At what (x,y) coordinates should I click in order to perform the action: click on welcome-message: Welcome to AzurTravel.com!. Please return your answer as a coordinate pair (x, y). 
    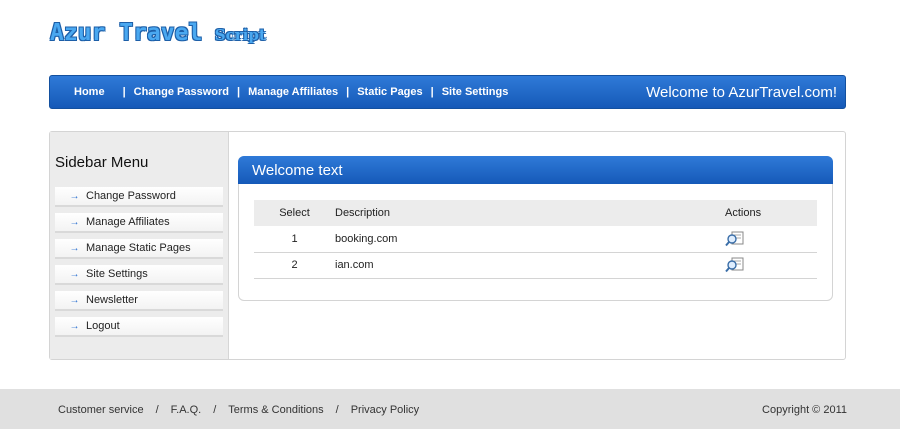
    Looking at the image, I should click on (741, 92).